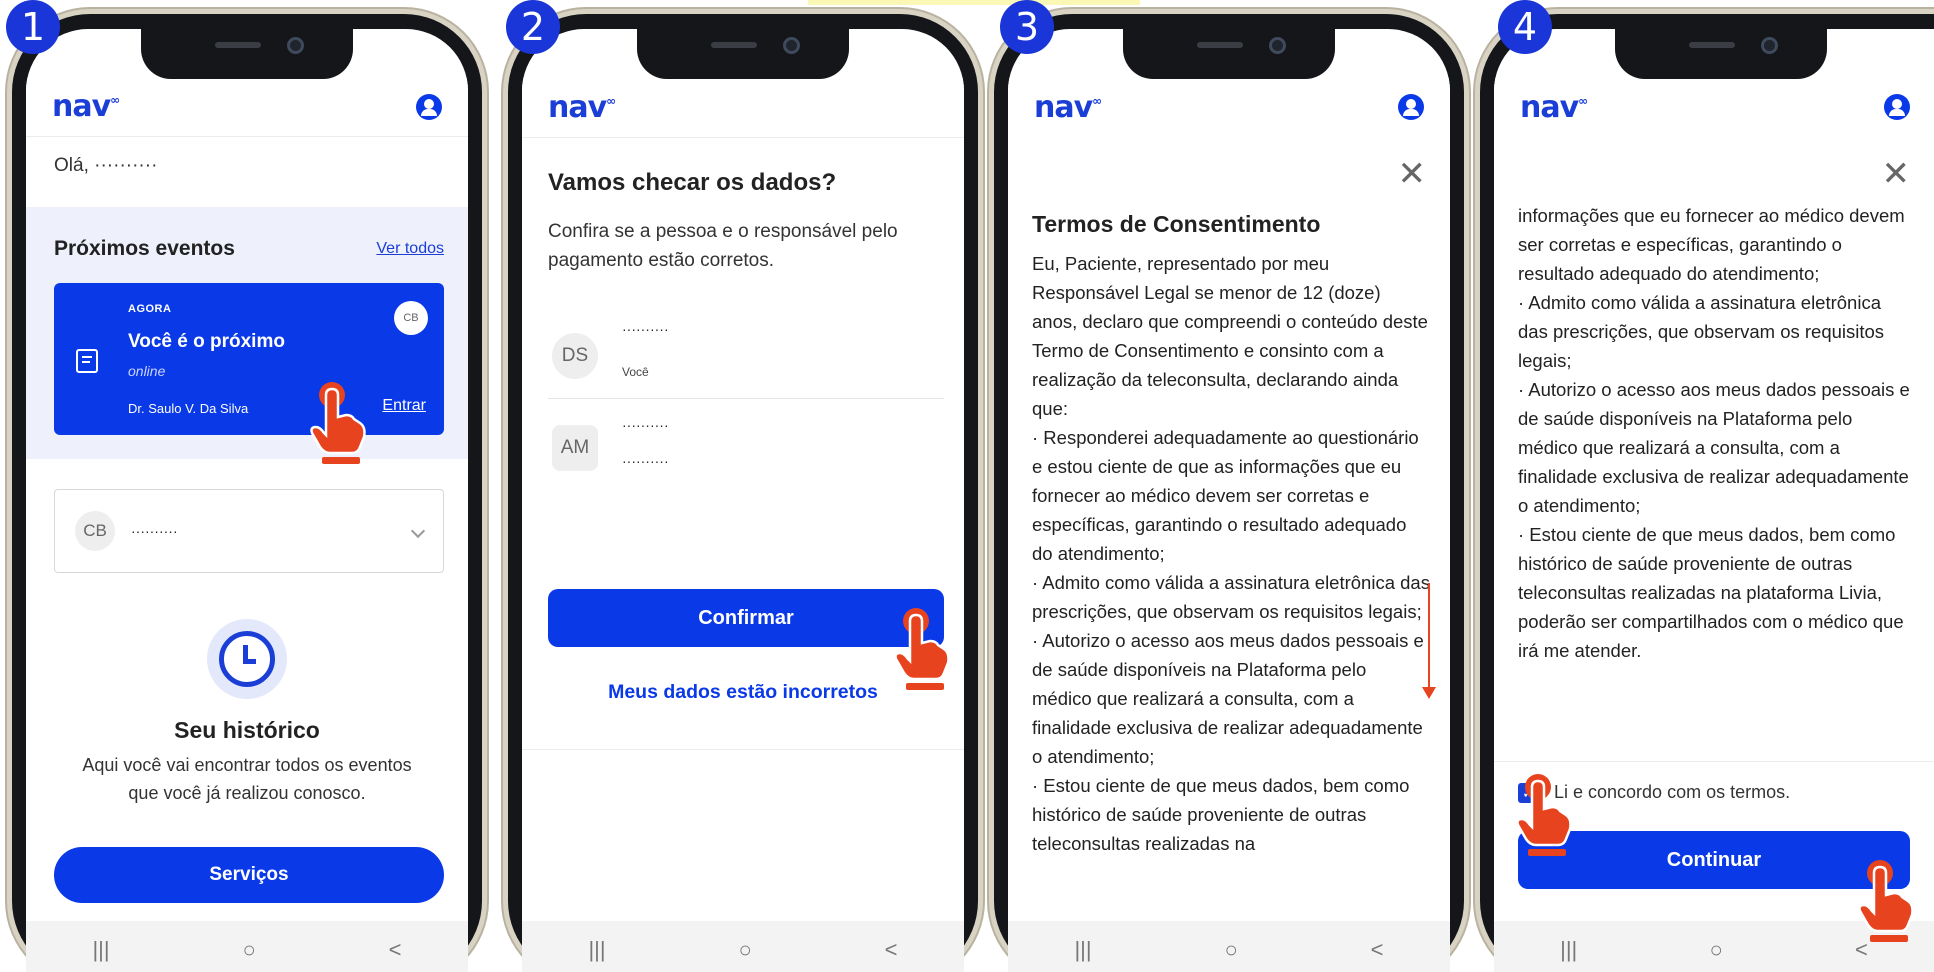 Image resolution: width=1934 pixels, height=972 pixels. Describe the element at coordinates (147, 371) in the screenshot. I see `event-mode: online` at that location.